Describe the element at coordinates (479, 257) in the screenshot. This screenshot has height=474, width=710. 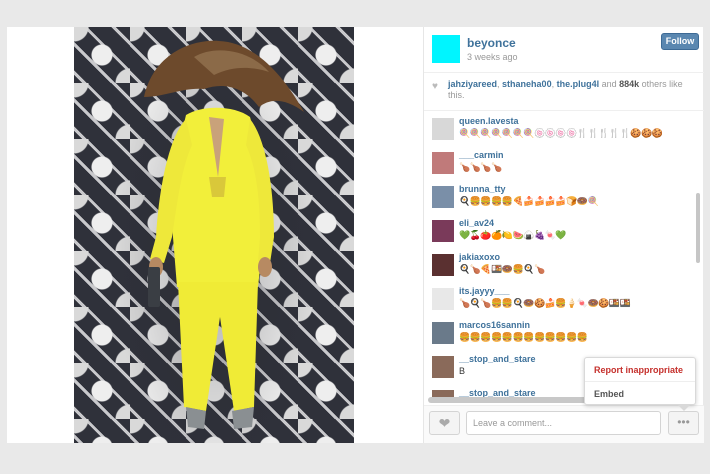
I see `commenter-username: jakiaxoxo` at that location.